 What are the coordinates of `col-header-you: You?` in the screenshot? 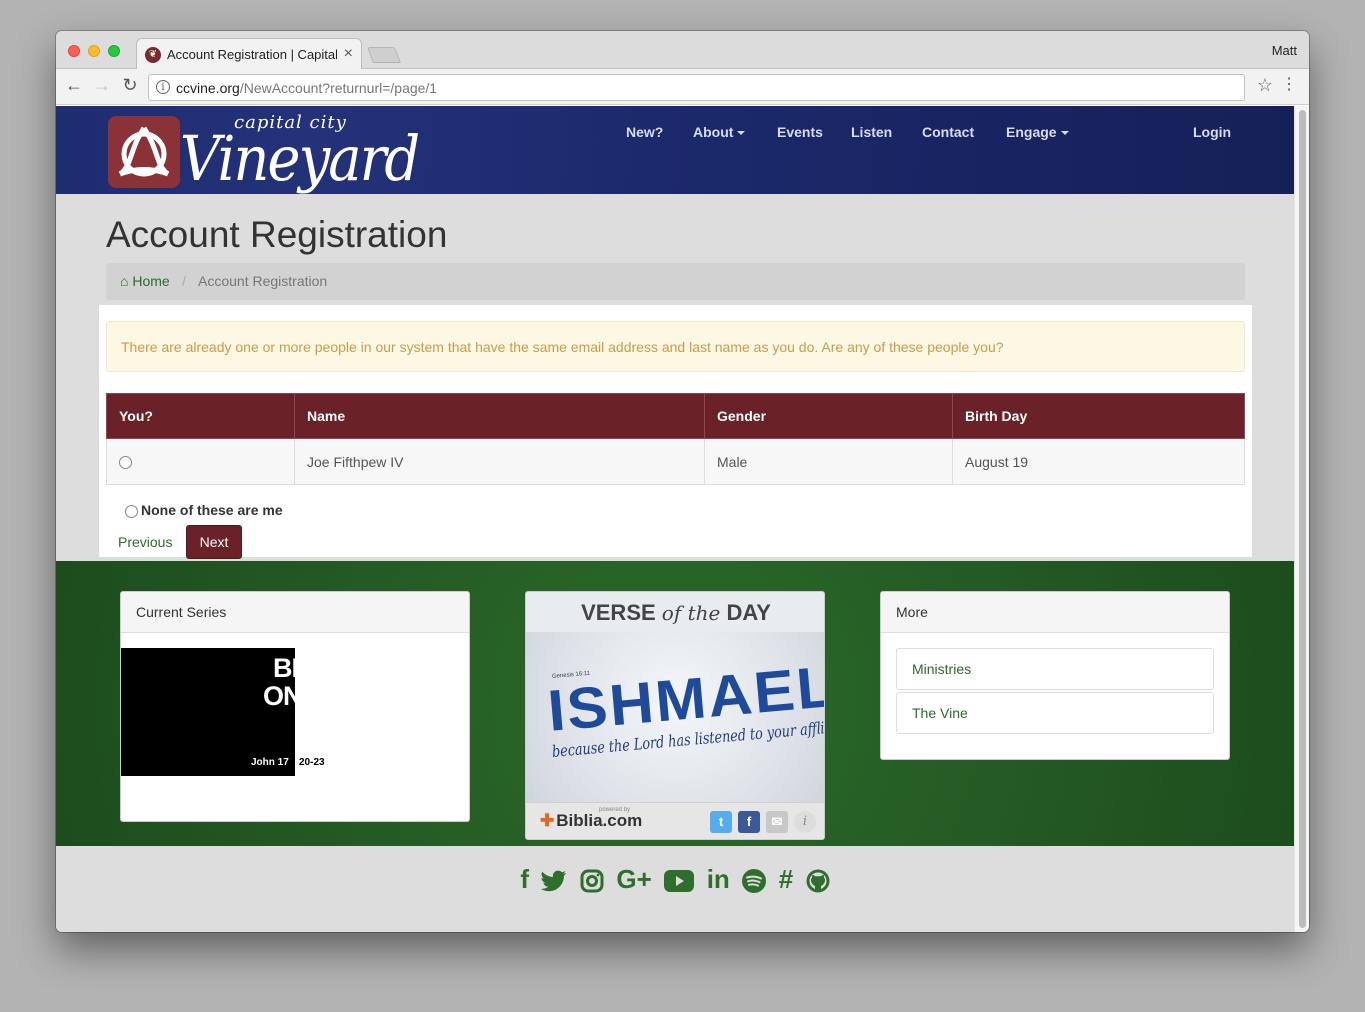 It's located at (200, 416).